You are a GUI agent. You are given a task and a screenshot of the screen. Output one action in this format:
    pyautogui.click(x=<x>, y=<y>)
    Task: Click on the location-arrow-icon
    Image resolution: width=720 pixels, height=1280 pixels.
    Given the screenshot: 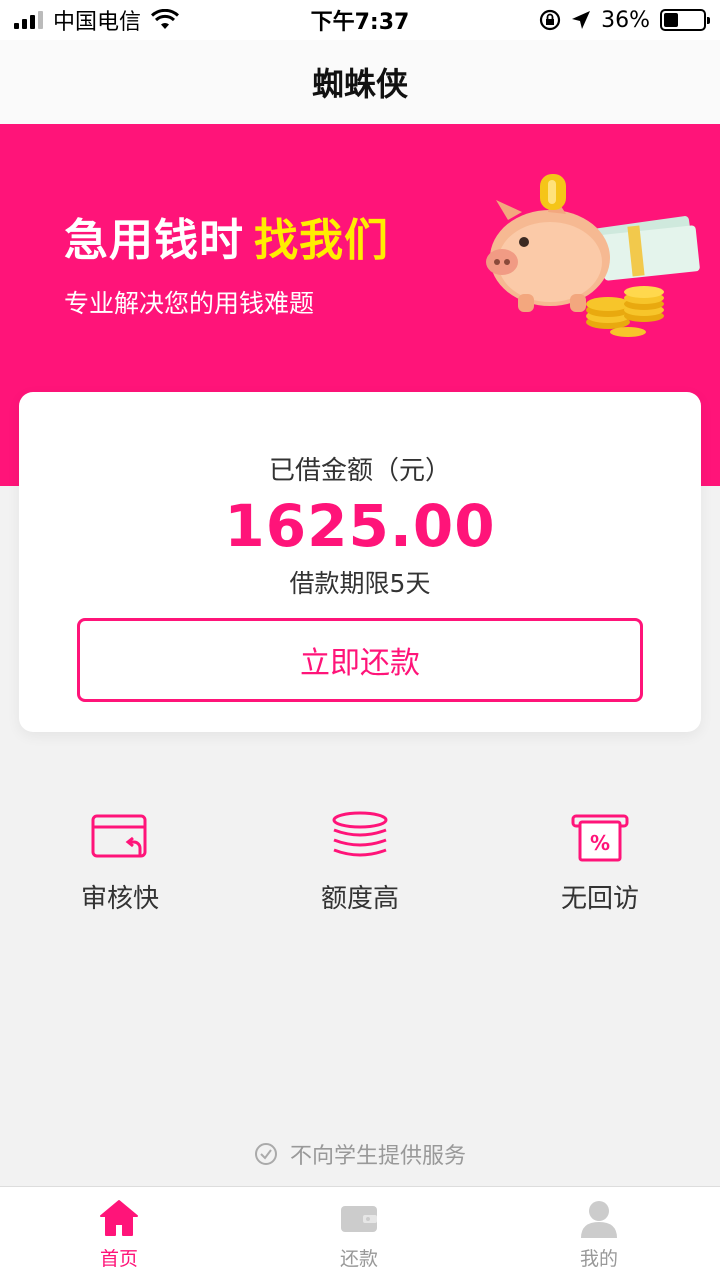 What is the action you would take?
    pyautogui.click(x=581, y=20)
    